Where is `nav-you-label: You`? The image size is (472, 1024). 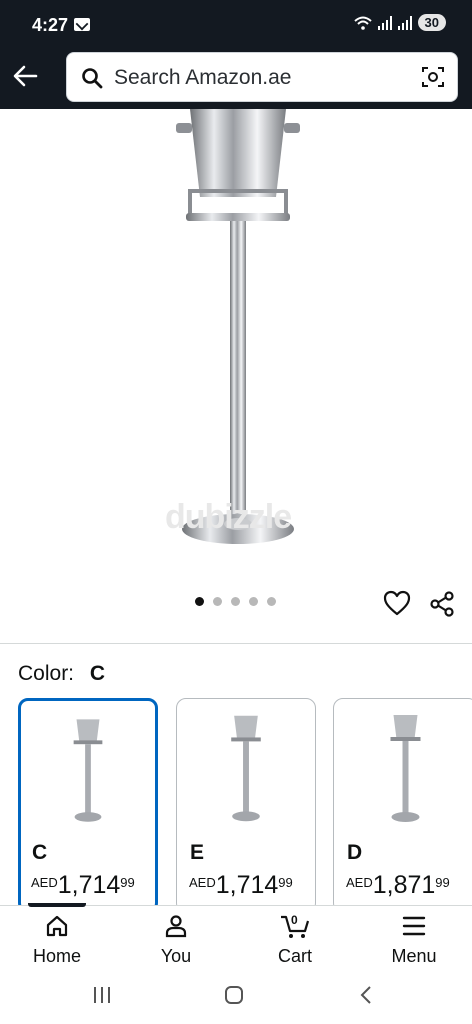
nav-you-label: You is located at coordinates (176, 956).